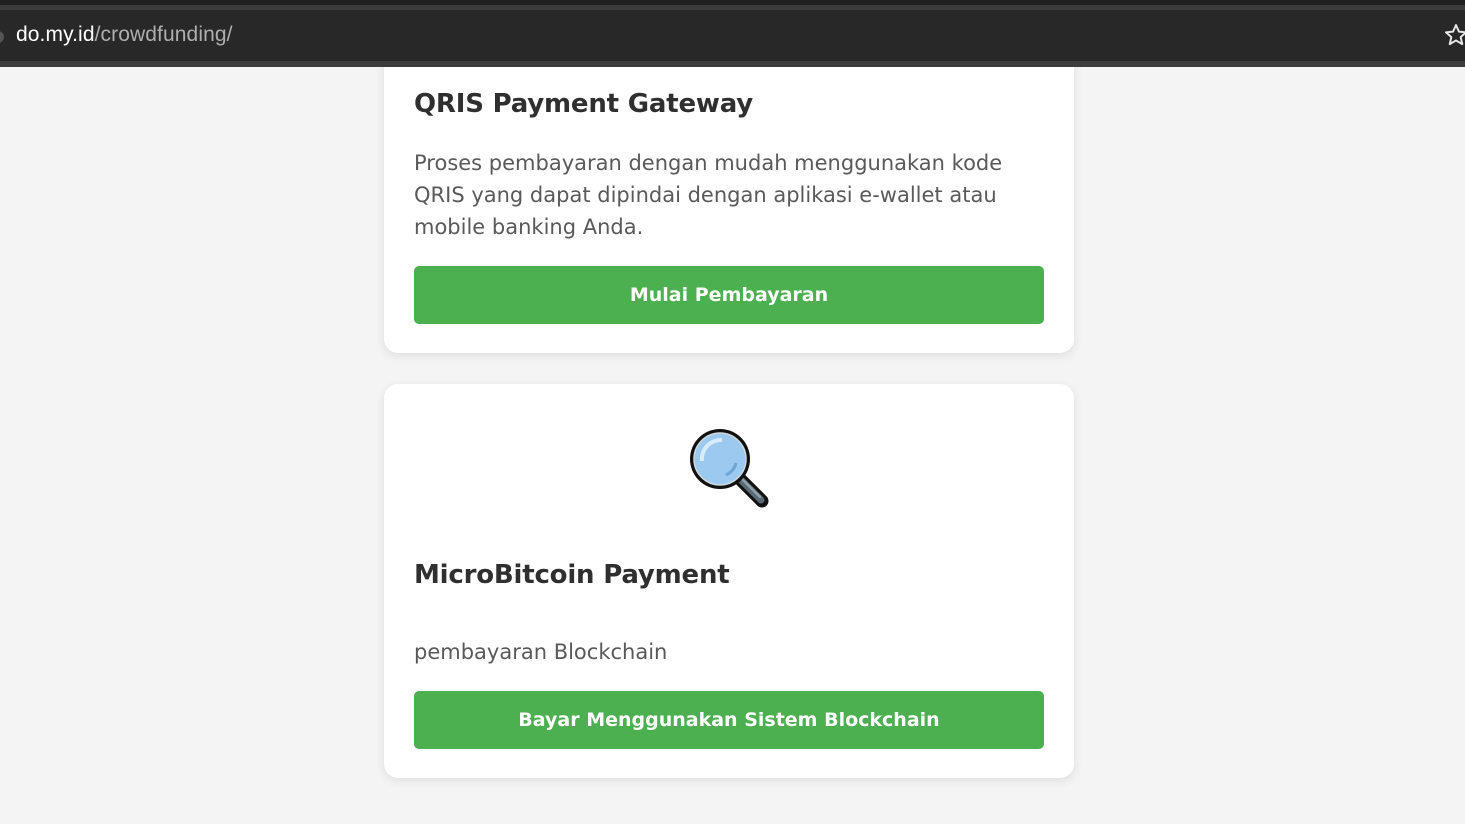 This screenshot has width=1465, height=824. What do you see at coordinates (572, 575) in the screenshot?
I see `card-title: MicroBitcoin Payment` at bounding box center [572, 575].